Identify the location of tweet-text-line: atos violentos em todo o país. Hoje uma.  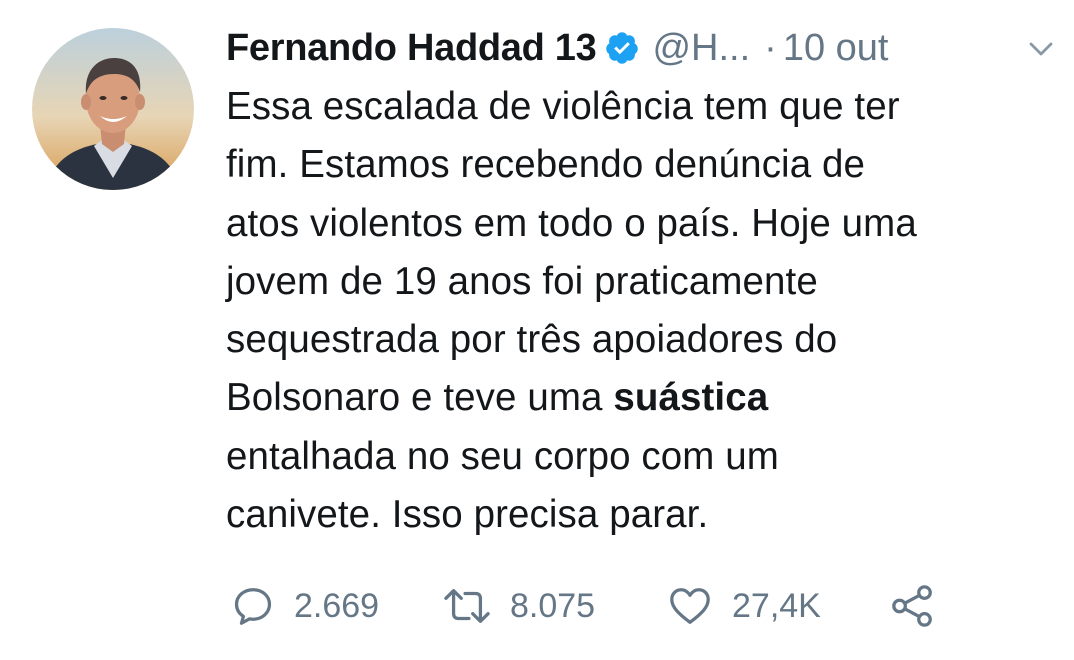
(571, 223).